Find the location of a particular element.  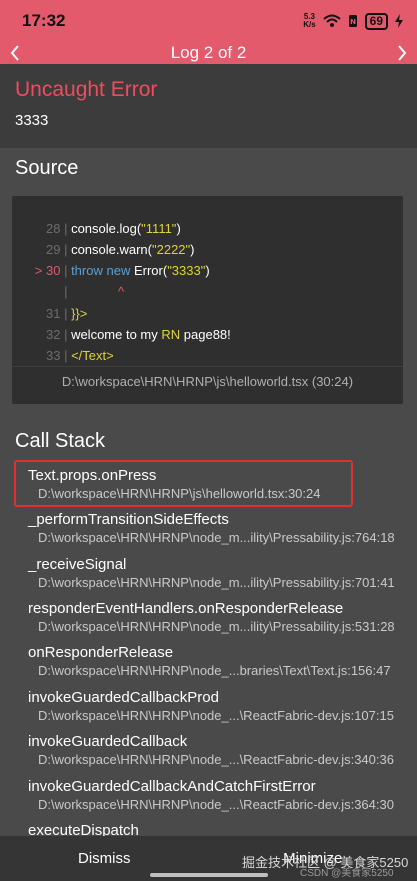

dismiss-button: Dismiss is located at coordinates (104, 858).